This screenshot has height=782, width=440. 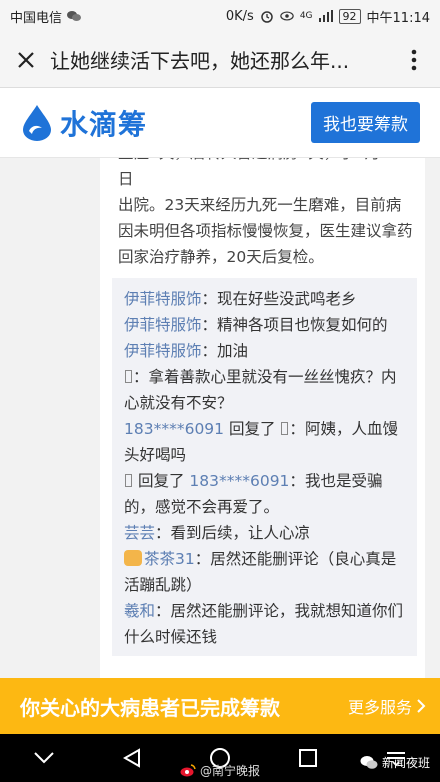 What do you see at coordinates (233, 351) in the screenshot?
I see `comment-text: 加油` at bounding box center [233, 351].